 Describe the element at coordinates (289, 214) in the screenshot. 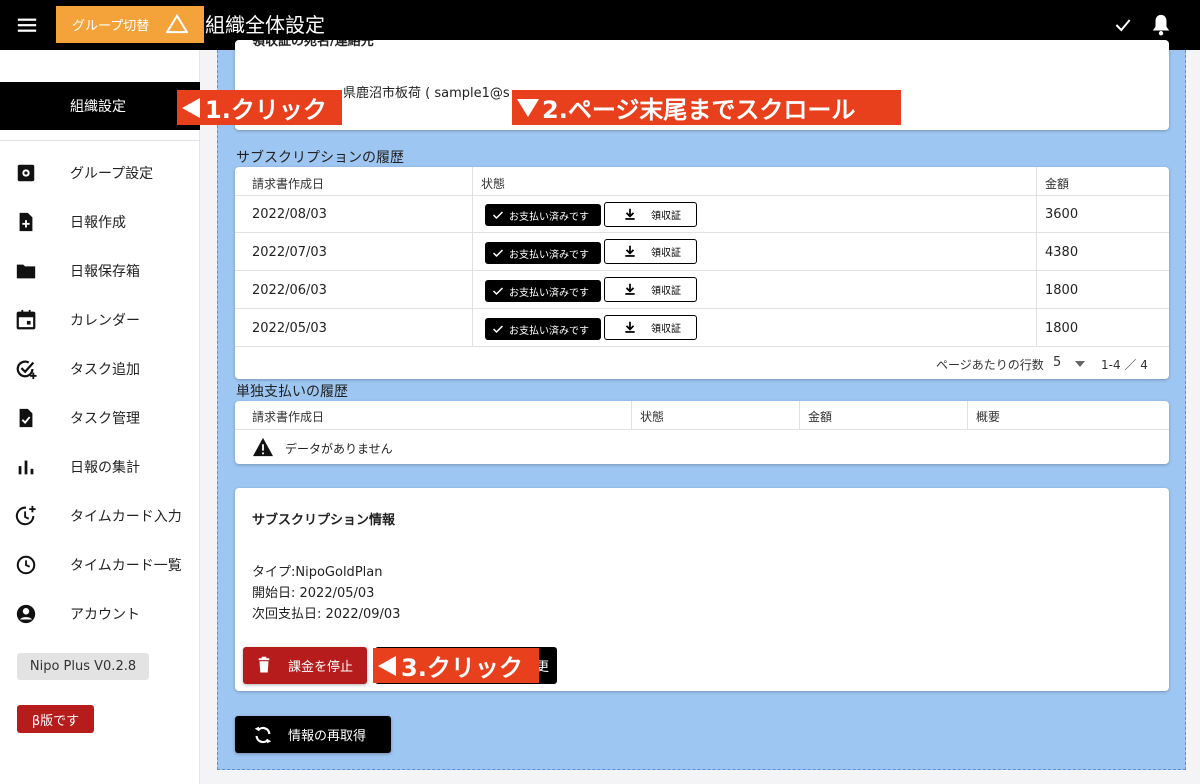

I see `invoice-date: 2022/08/03` at that location.